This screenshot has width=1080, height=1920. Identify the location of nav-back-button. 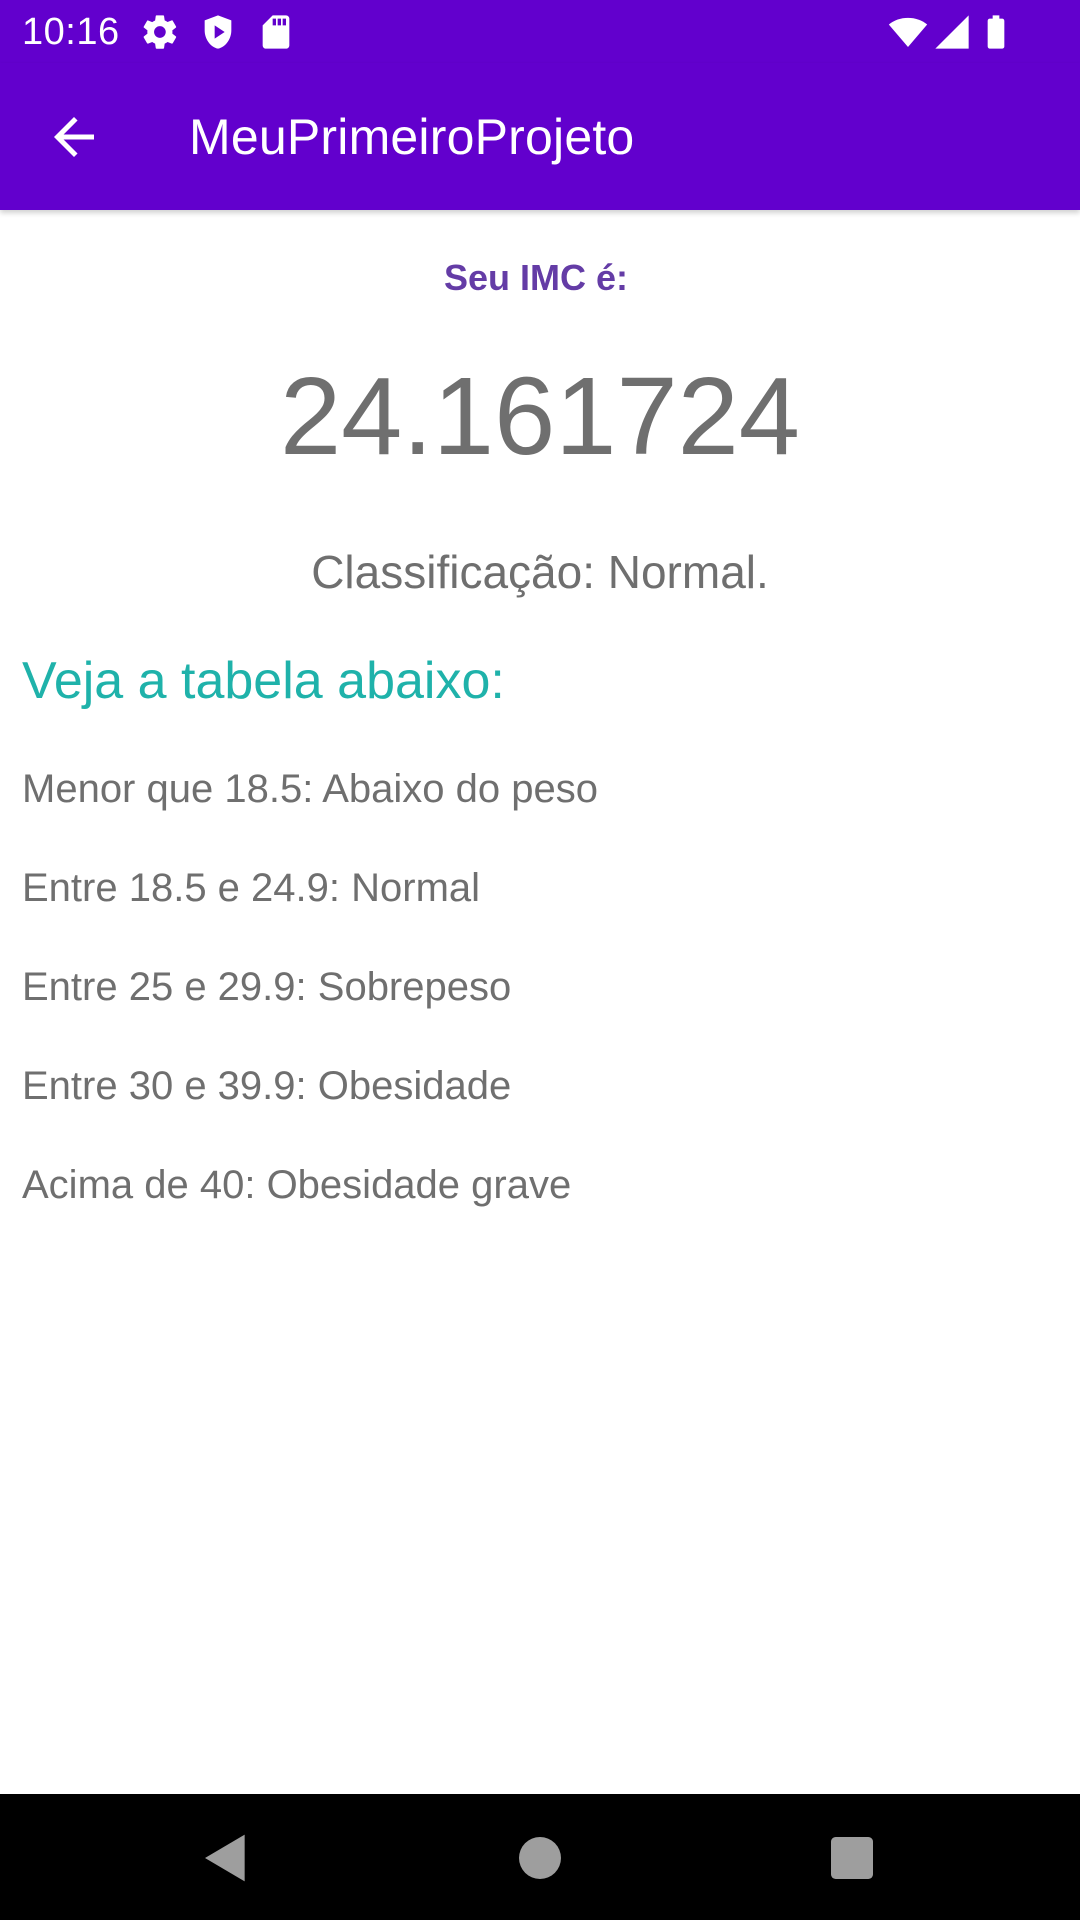
(226, 1858).